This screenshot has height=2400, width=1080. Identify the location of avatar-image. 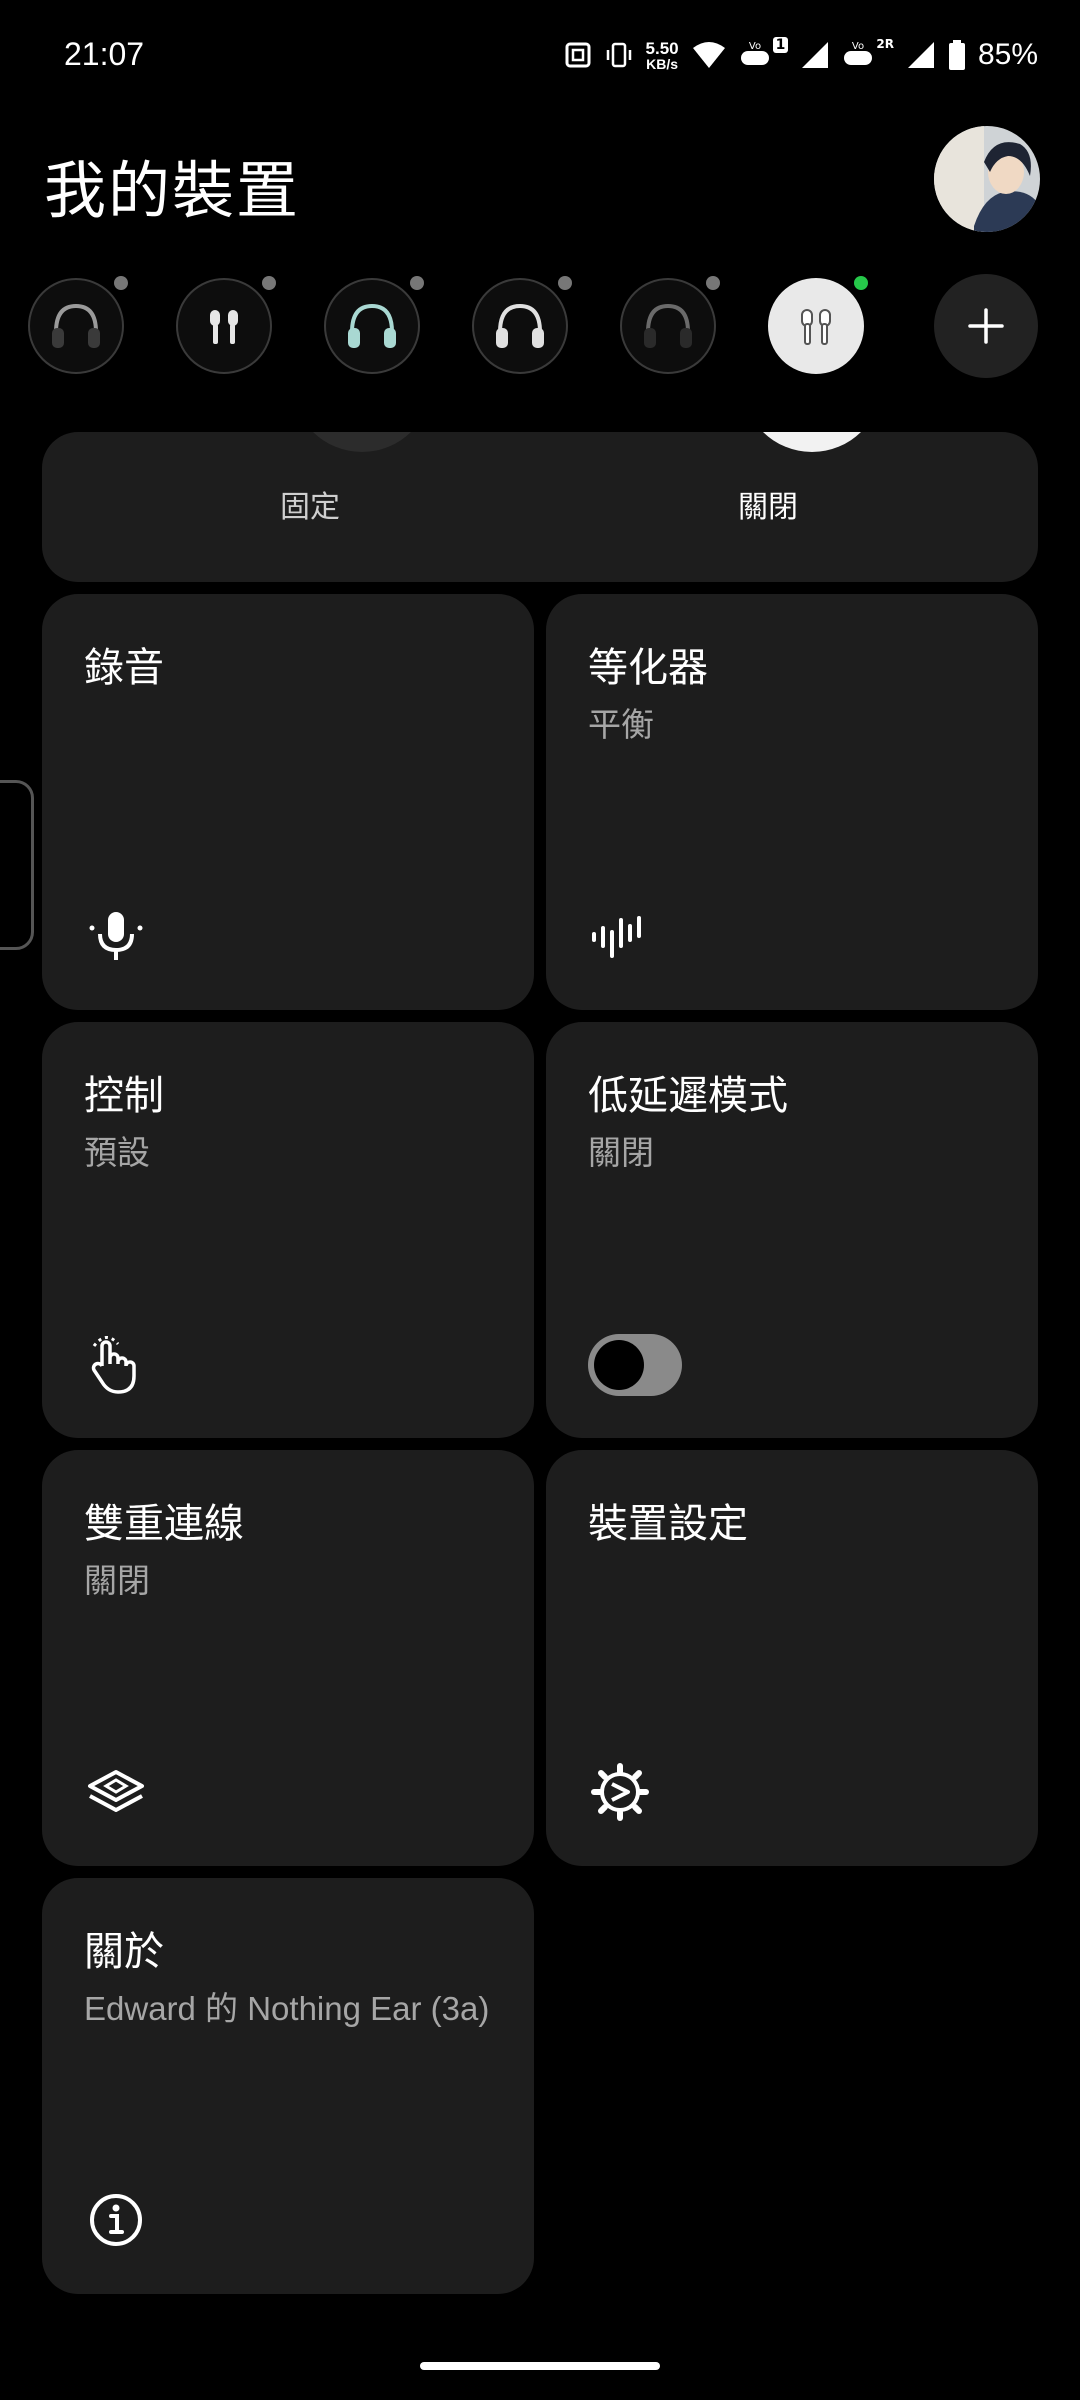
(987, 179).